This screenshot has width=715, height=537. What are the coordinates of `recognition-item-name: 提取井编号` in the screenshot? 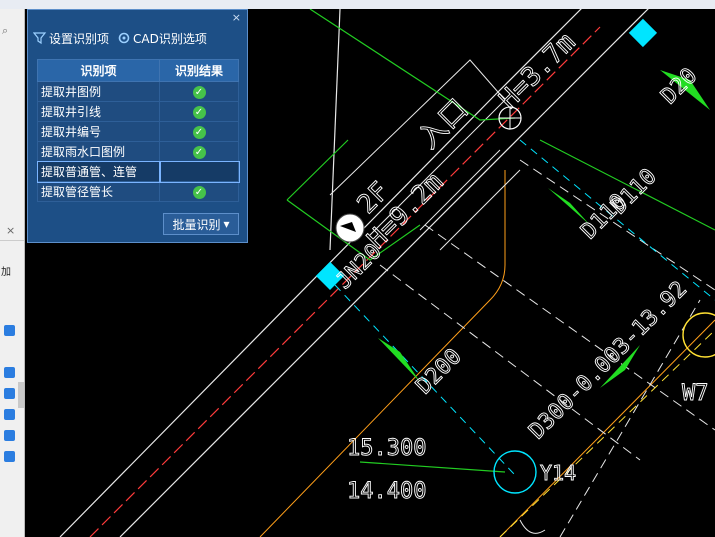 It's located at (98, 131).